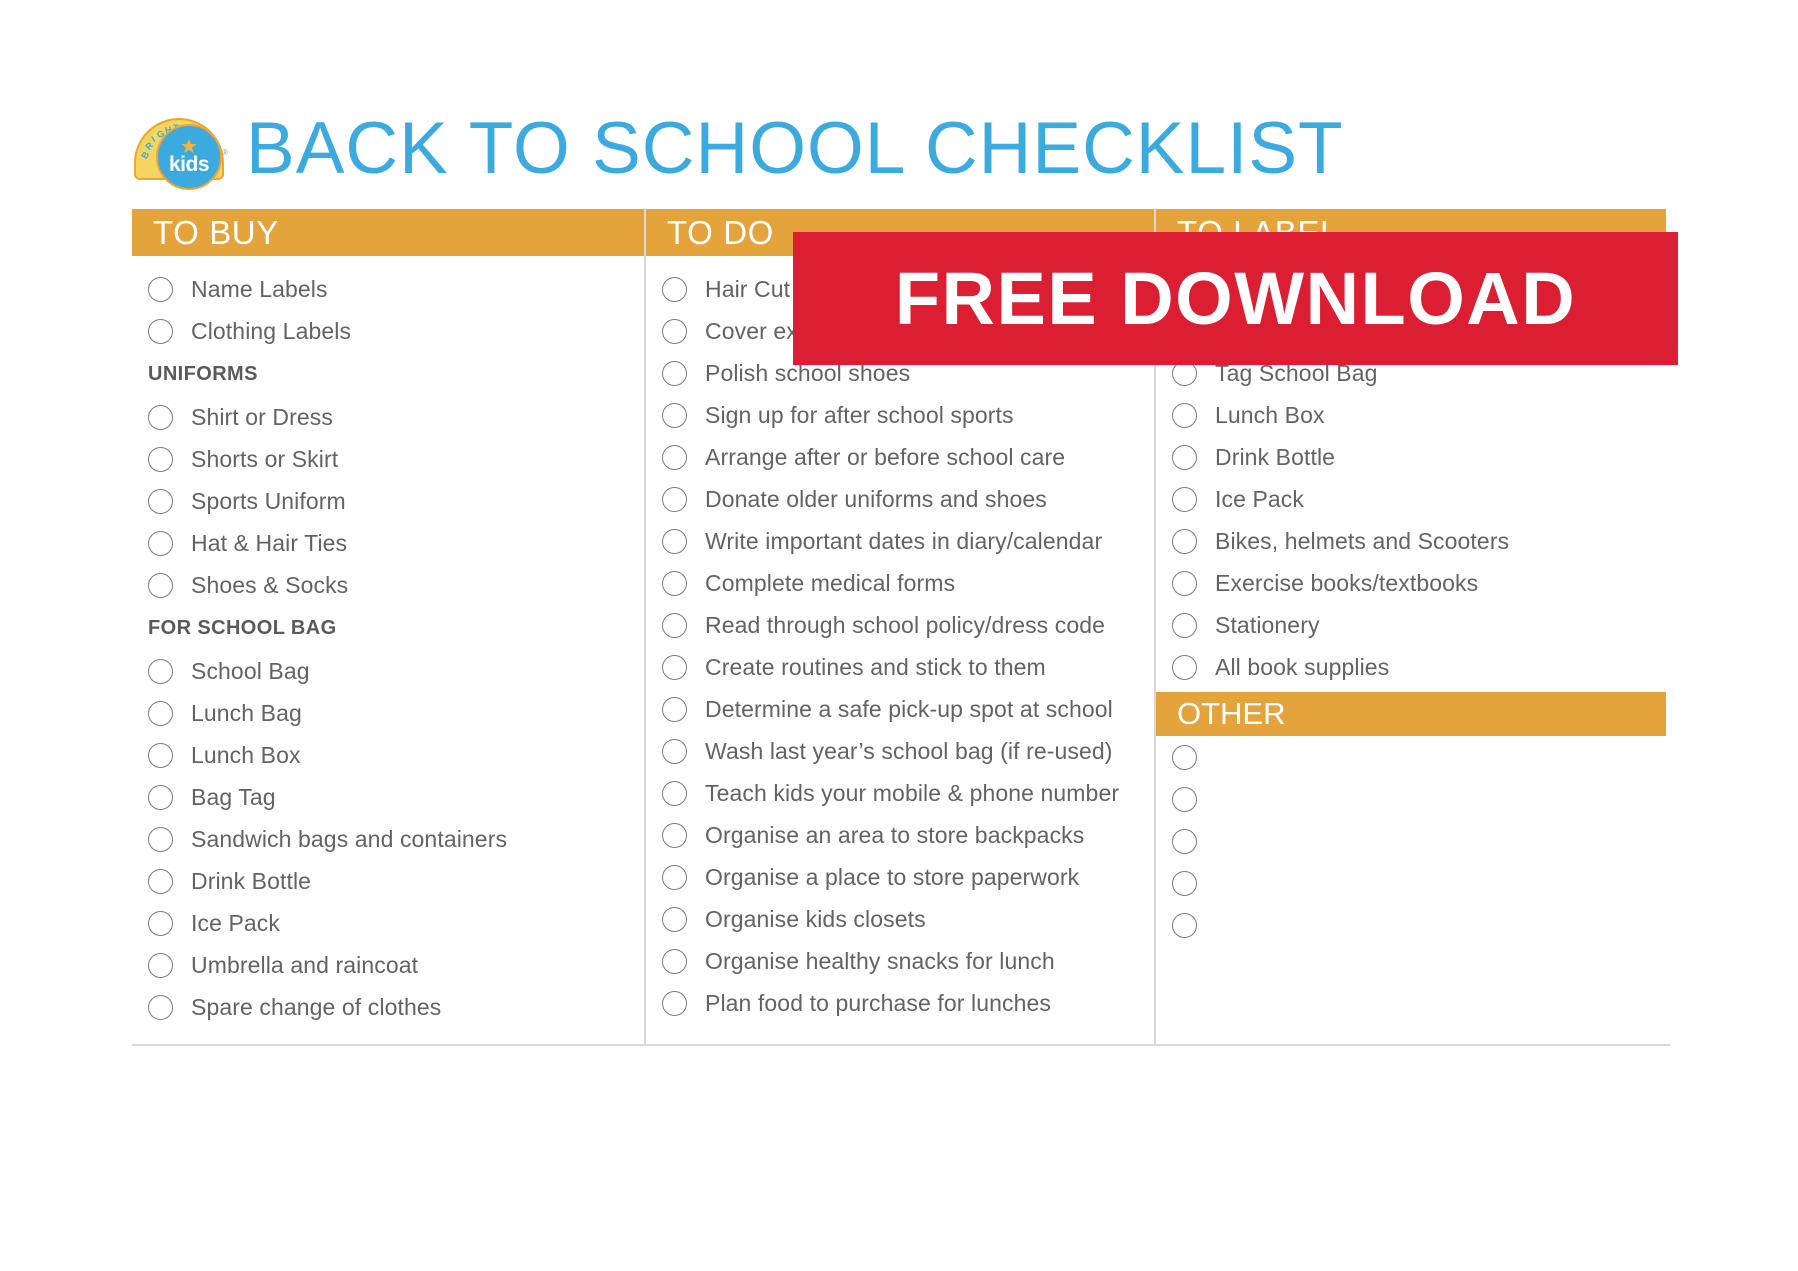 The height and width of the screenshot is (1271, 1798). Describe the element at coordinates (203, 373) in the screenshot. I see `section-subheading: UNIFORMS` at that location.